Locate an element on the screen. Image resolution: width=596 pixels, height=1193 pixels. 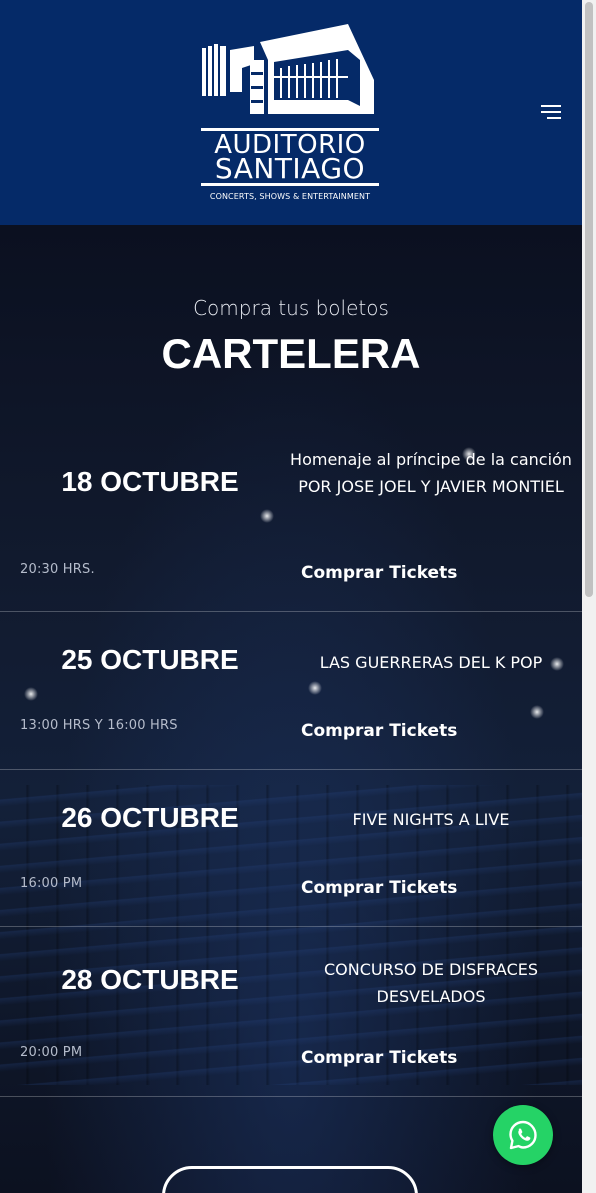
scrollbar-thumb is located at coordinates (589, 299).